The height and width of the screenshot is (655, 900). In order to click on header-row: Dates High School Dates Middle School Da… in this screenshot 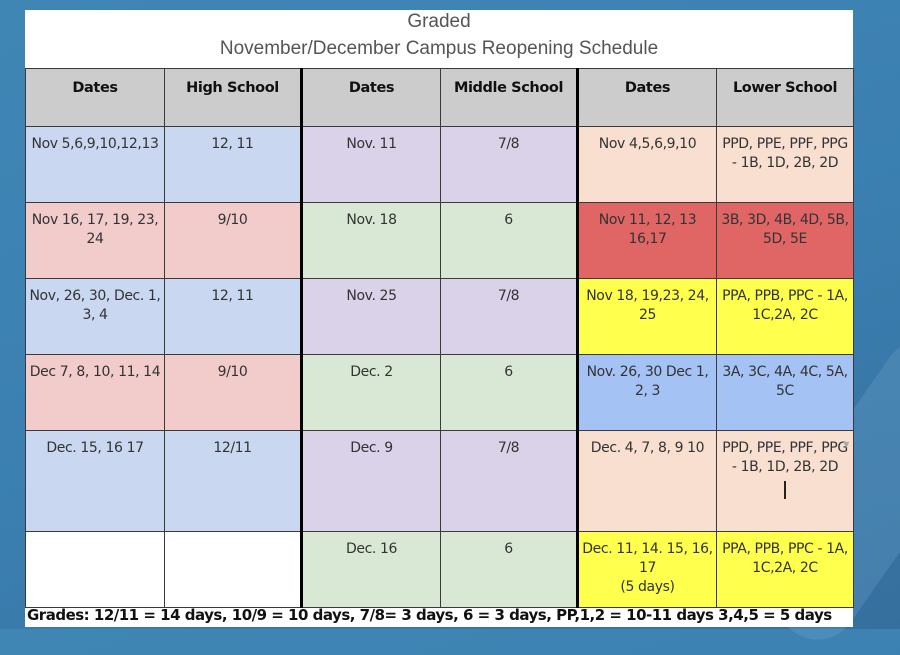, I will do `click(439, 97)`.